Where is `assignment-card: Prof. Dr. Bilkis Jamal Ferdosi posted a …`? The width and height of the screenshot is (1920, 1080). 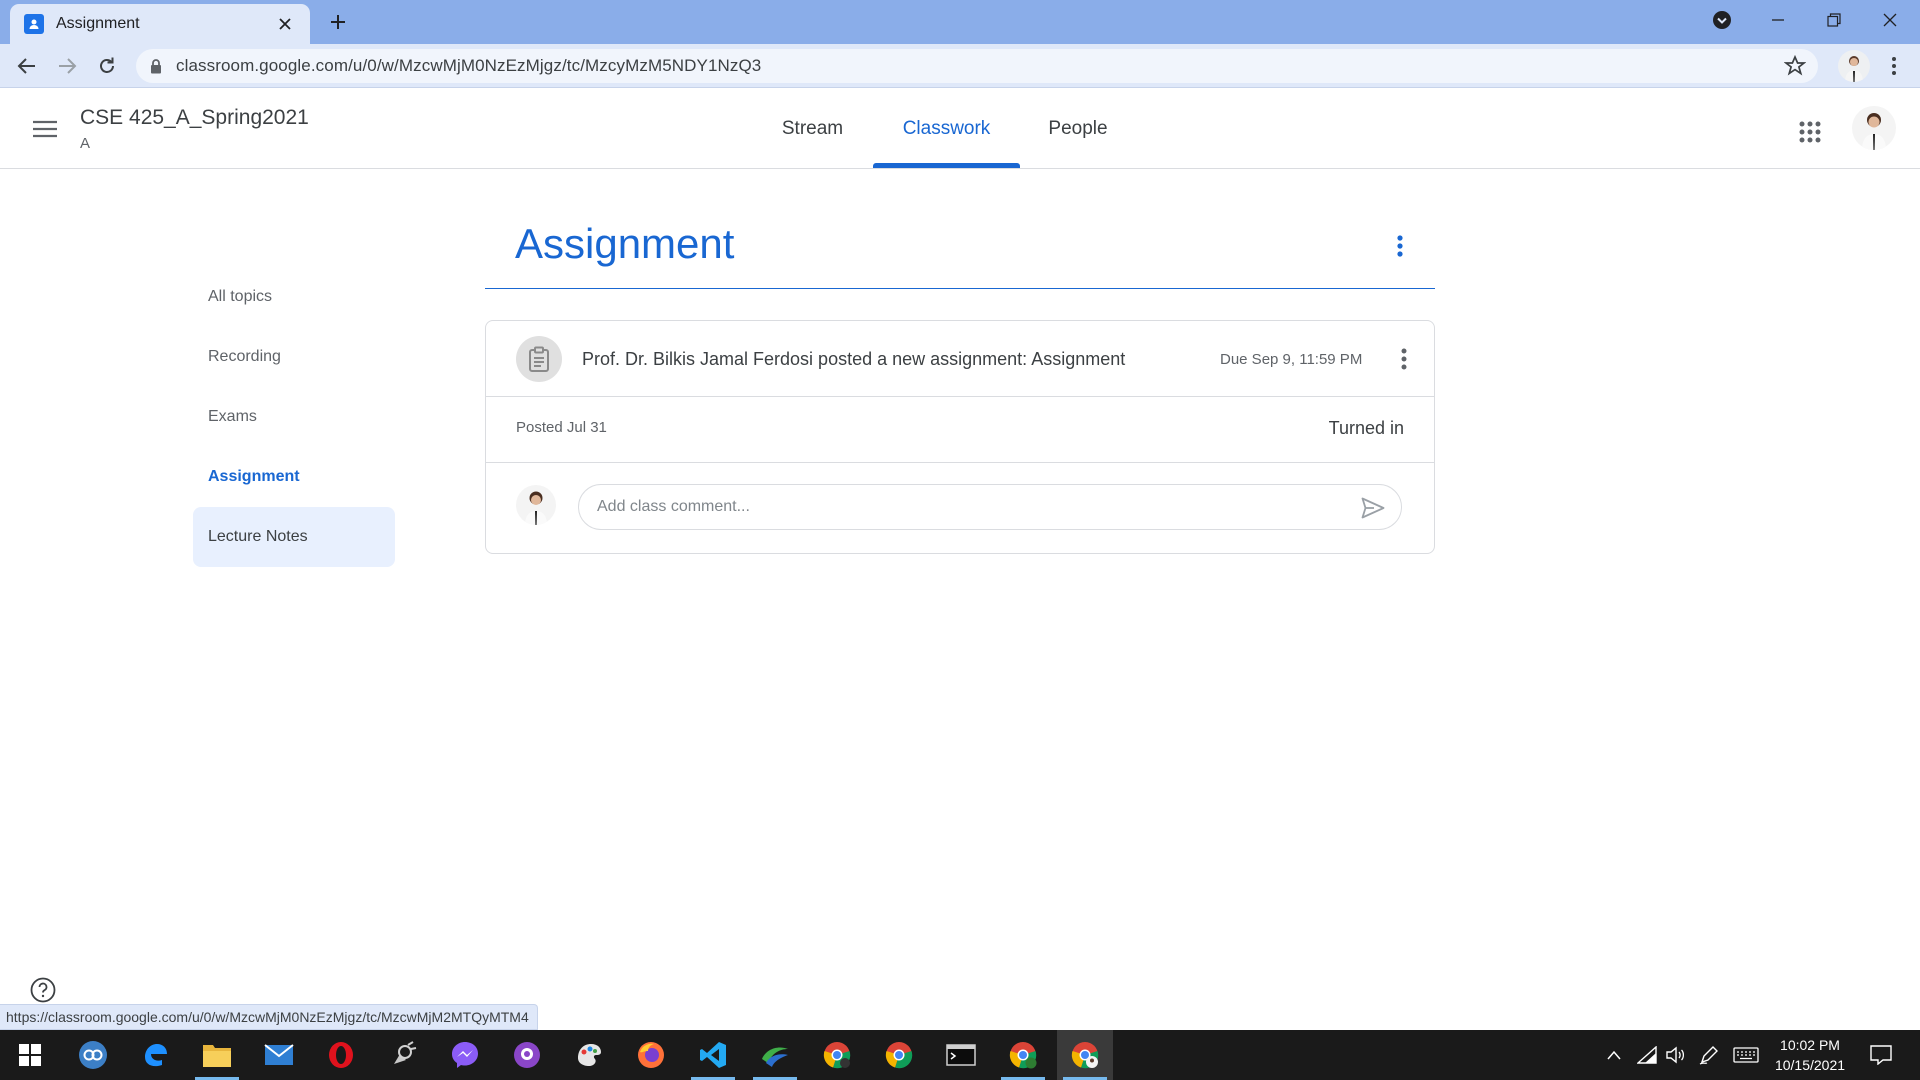 assignment-card: Prof. Dr. Bilkis Jamal Ferdosi posted a … is located at coordinates (960, 437).